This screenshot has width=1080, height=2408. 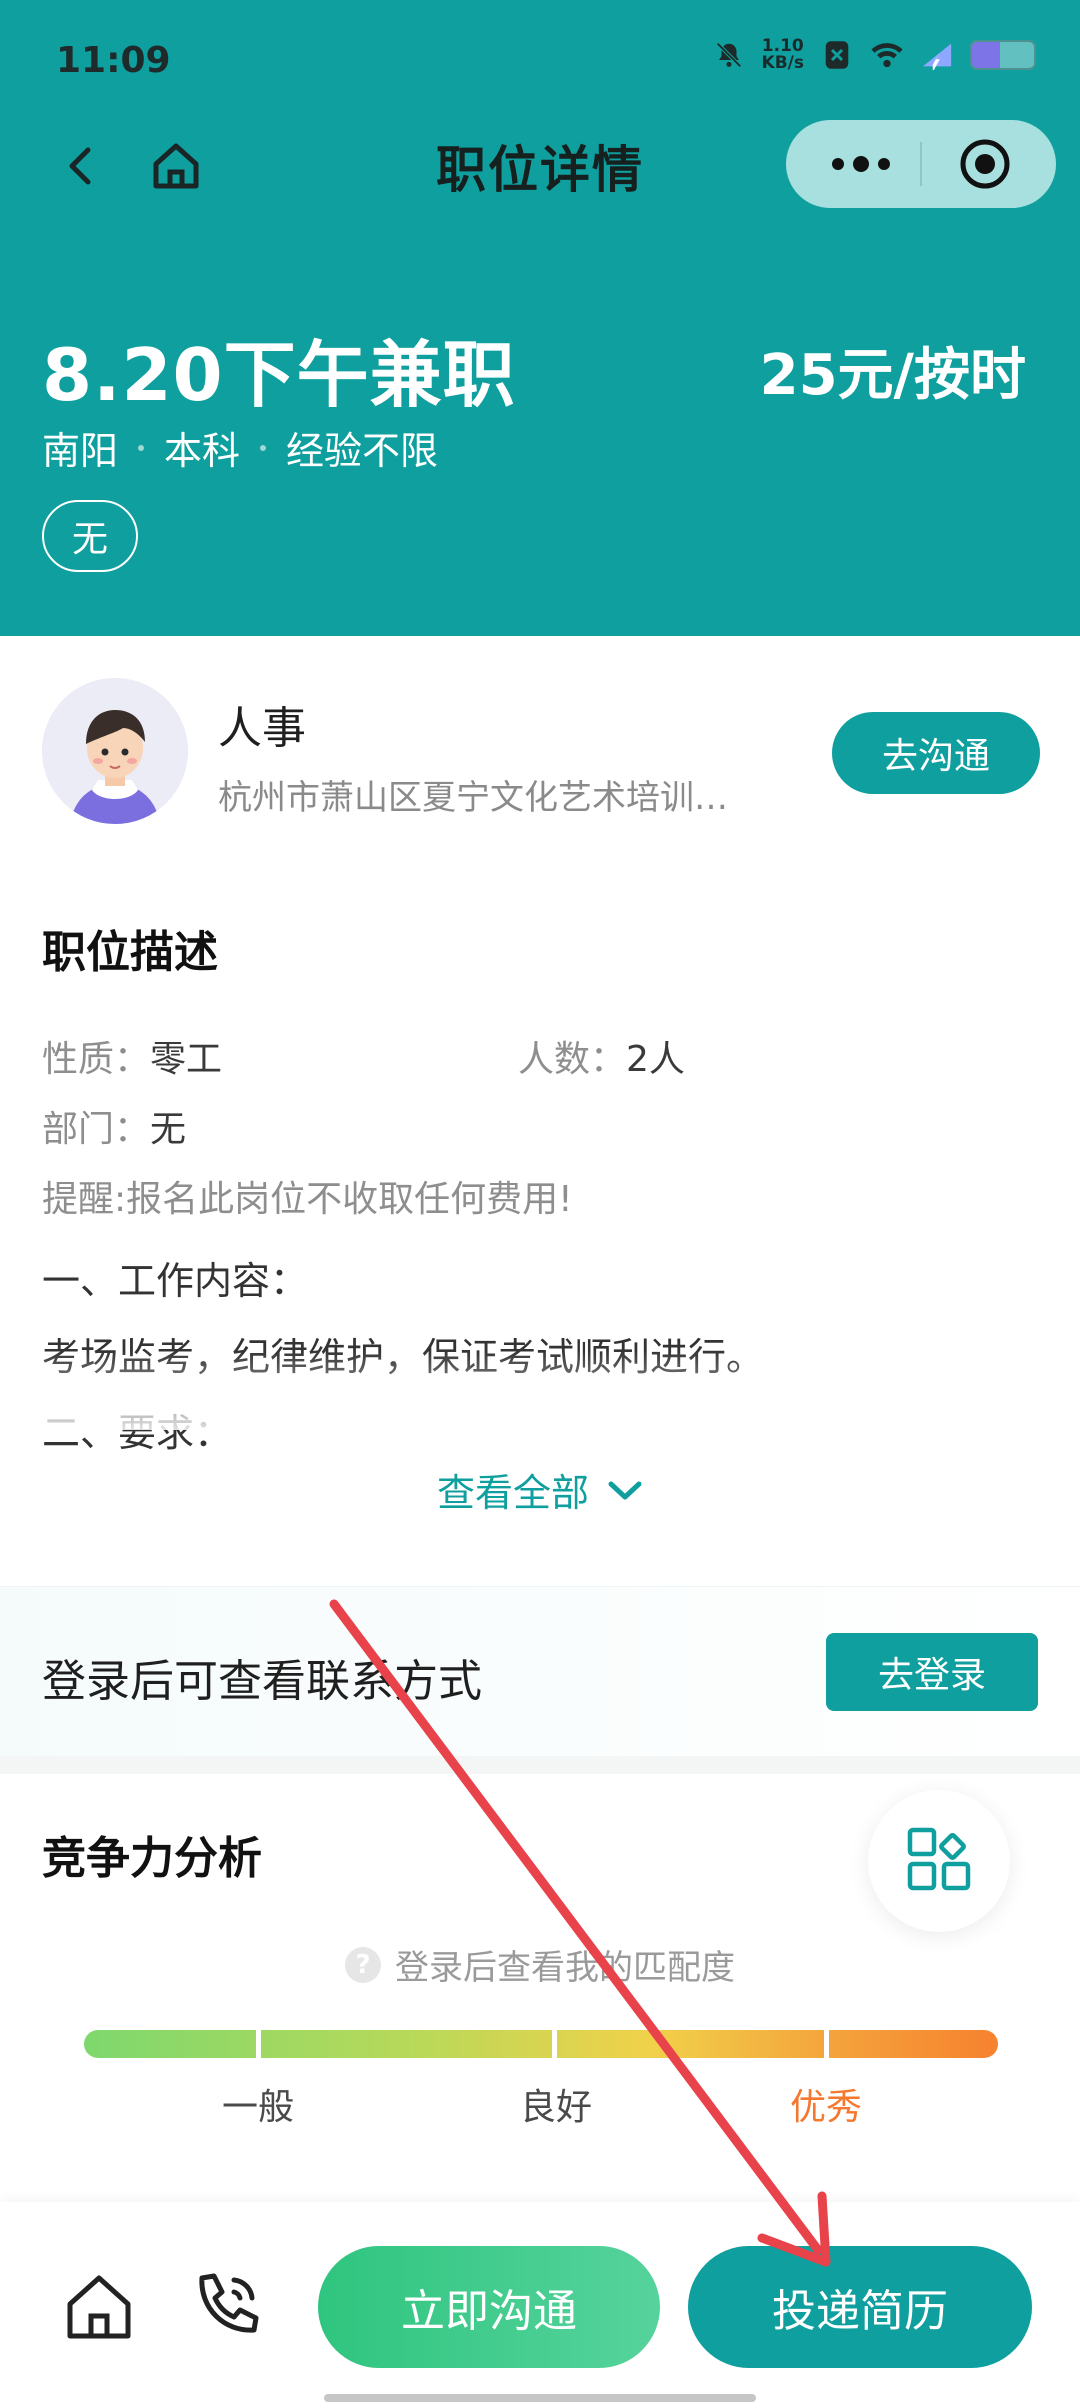 I want to click on welfare-chip: 无, so click(x=90, y=536).